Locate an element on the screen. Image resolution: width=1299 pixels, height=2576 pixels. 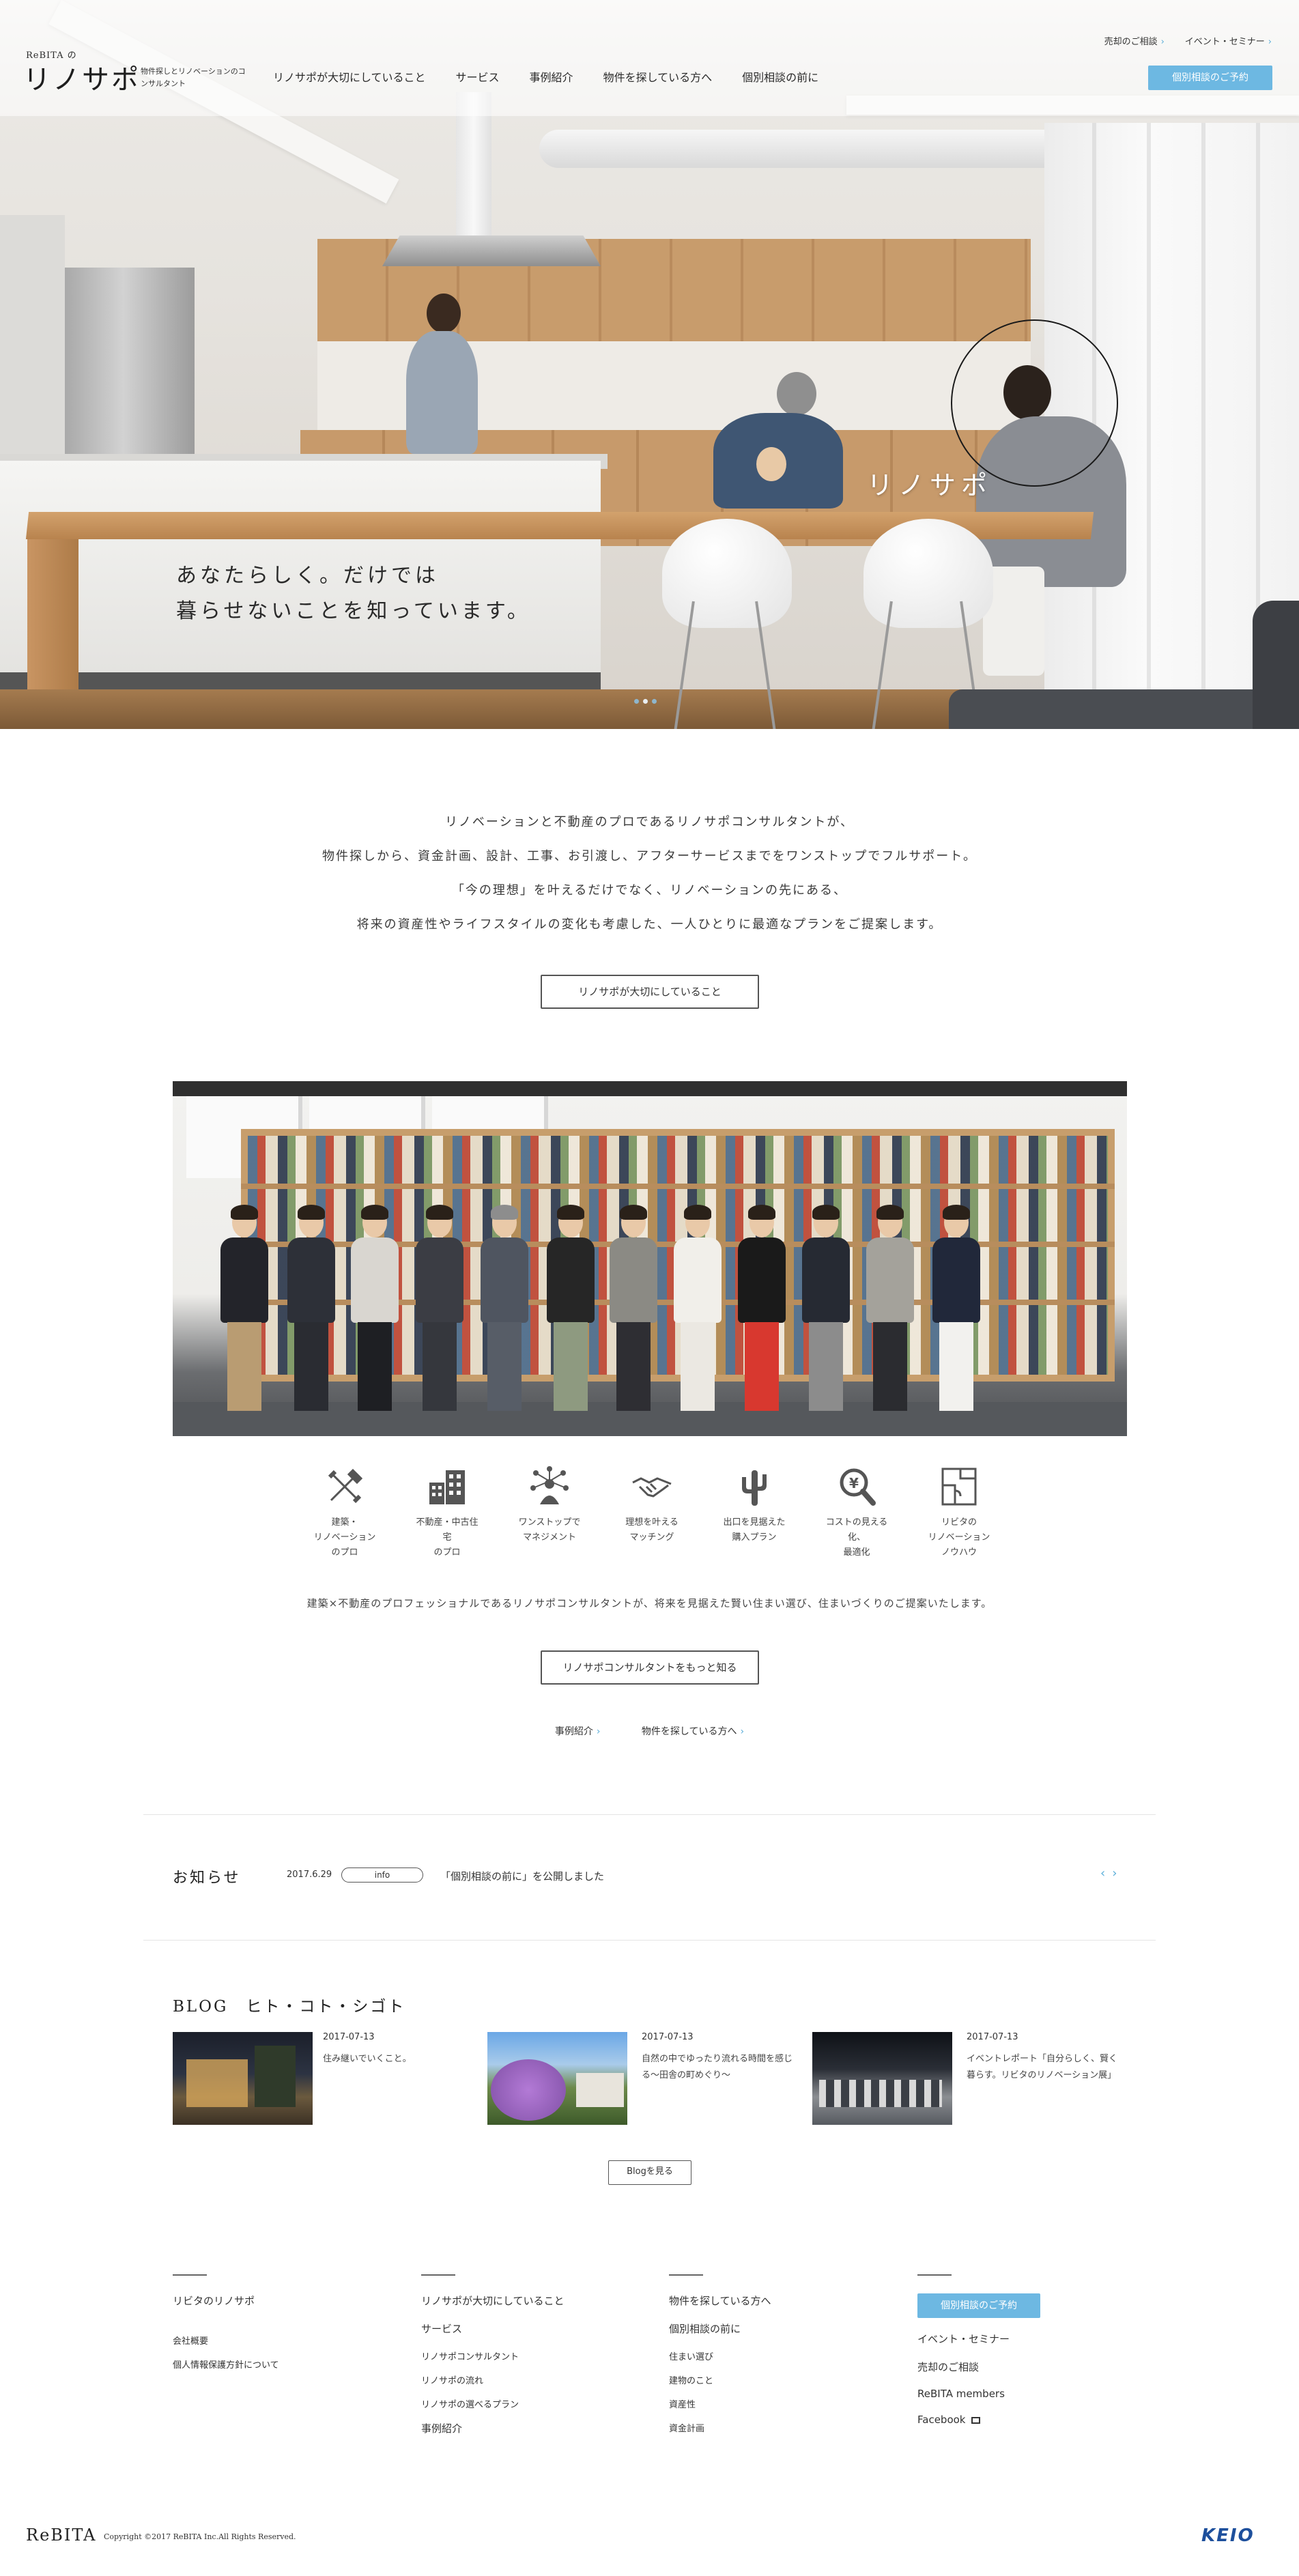
footer-link: イベント・セミナー is located at coordinates (978, 2339).